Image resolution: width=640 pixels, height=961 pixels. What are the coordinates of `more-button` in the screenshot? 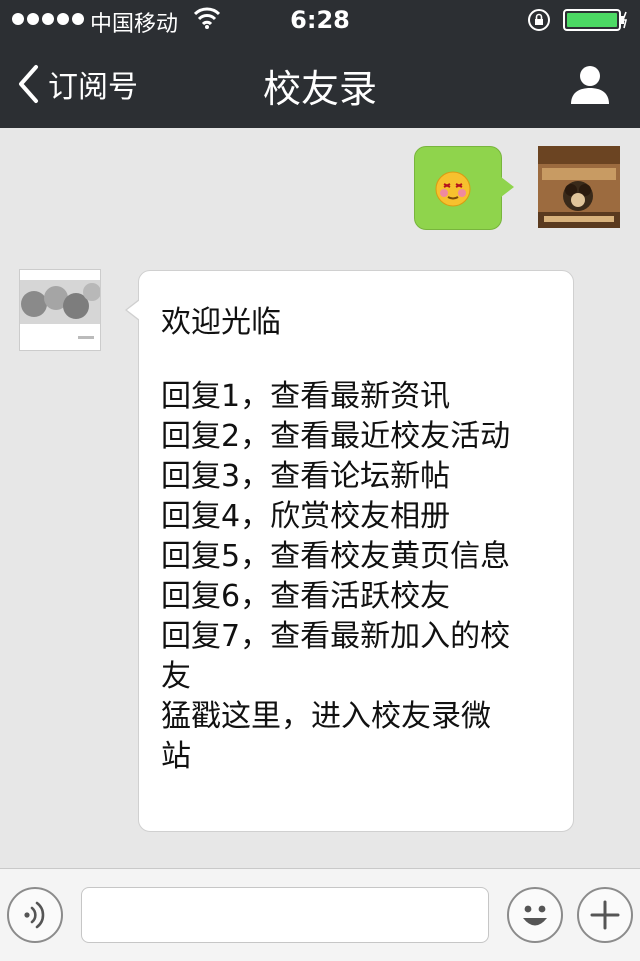 It's located at (605, 915).